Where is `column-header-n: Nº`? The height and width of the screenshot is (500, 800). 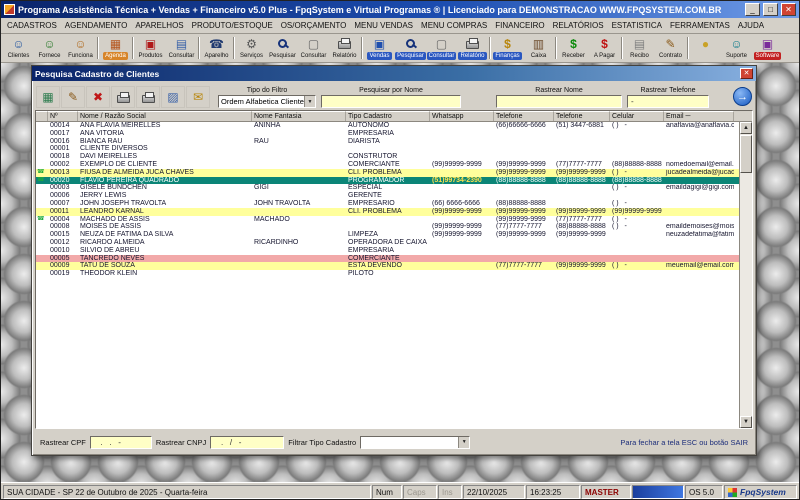 column-header-n: Nº is located at coordinates (63, 116).